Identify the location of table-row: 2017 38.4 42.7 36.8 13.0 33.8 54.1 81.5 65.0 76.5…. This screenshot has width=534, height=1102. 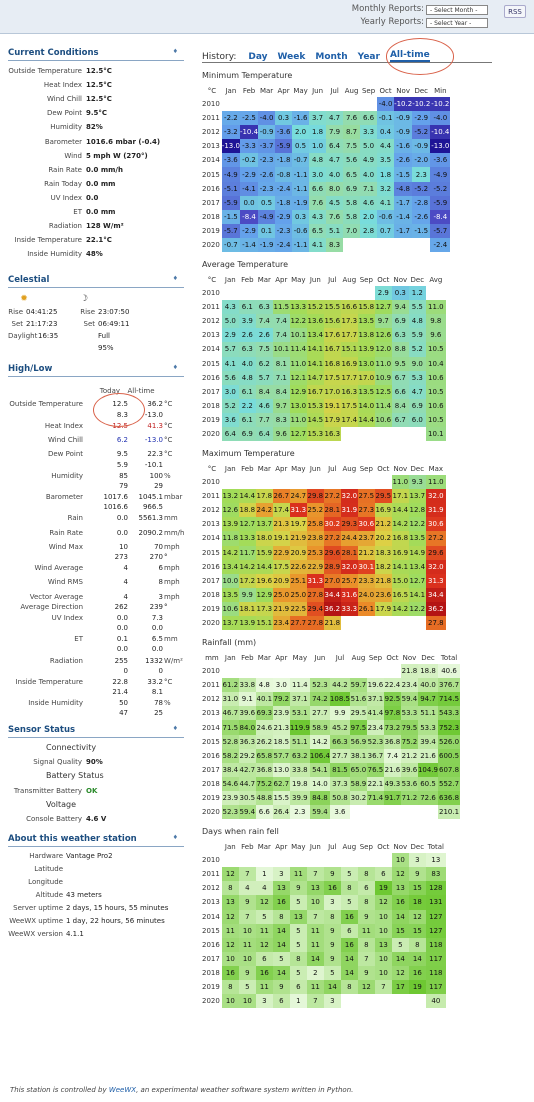
(331, 769).